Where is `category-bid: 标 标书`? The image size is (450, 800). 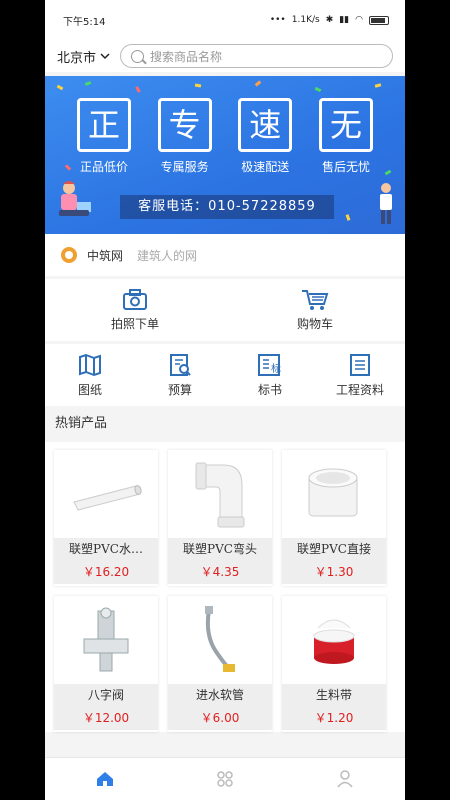 category-bid: 标 标书 is located at coordinates (270, 375).